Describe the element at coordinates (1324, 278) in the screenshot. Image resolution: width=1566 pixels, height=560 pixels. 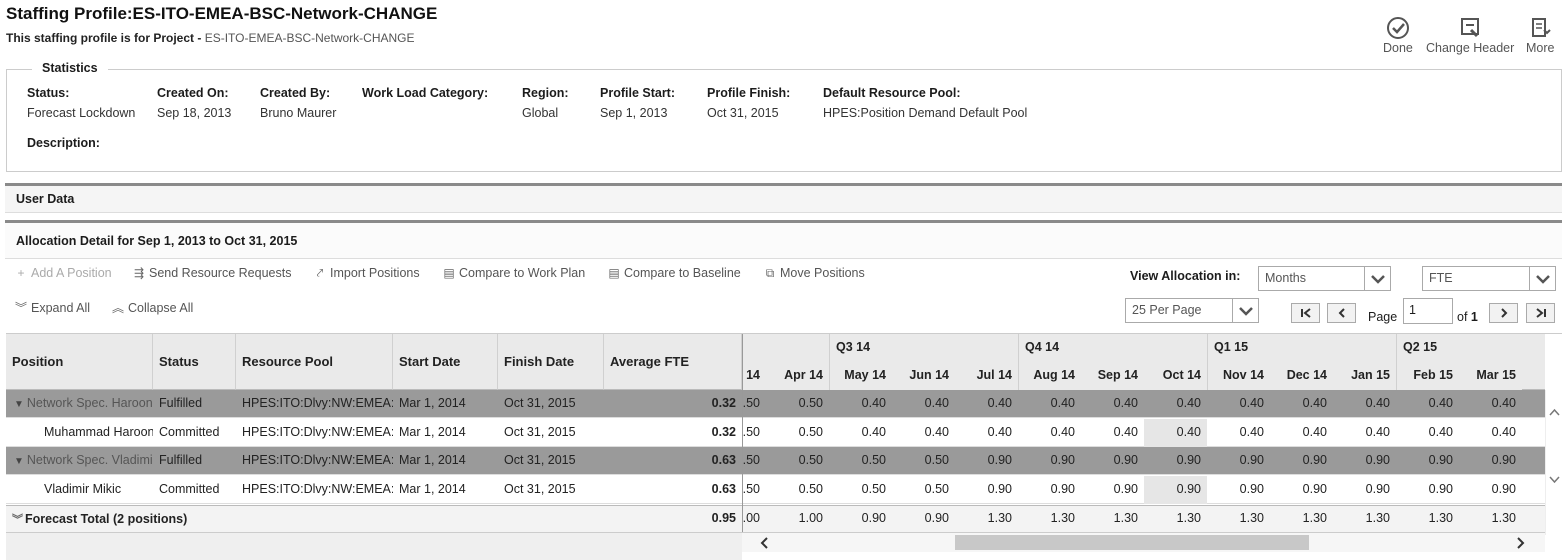
I see `view-unit-select: Months` at that location.